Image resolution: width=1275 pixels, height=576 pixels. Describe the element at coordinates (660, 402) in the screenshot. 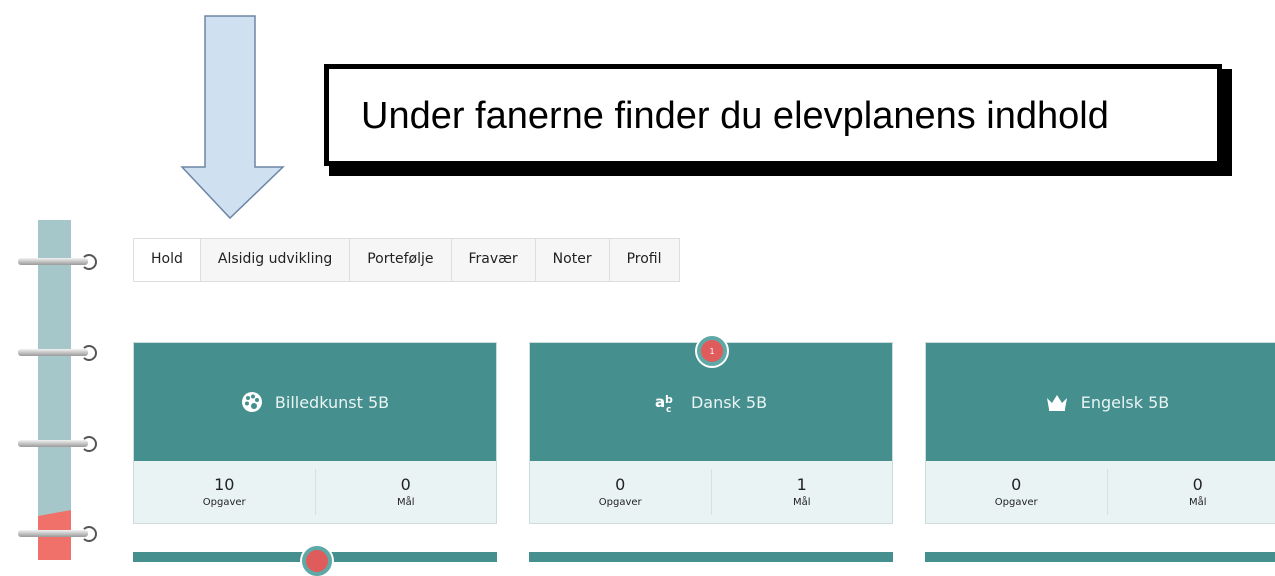

I see `svg-text: a` at that location.